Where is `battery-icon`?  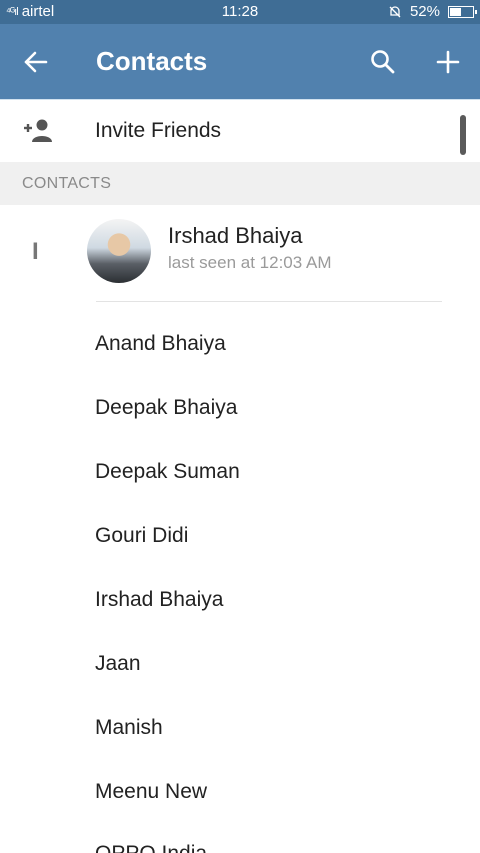 battery-icon is located at coordinates (462, 11).